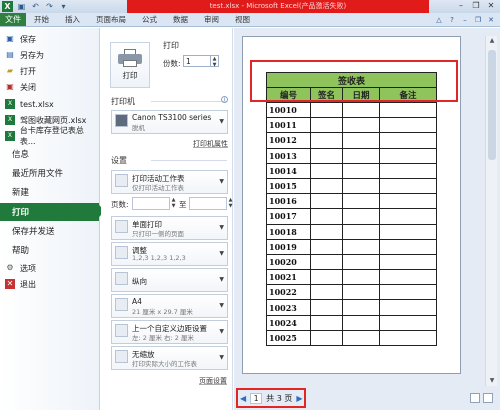 The height and width of the screenshot is (410, 500). I want to click on nav-info: 信息, so click(49, 154).